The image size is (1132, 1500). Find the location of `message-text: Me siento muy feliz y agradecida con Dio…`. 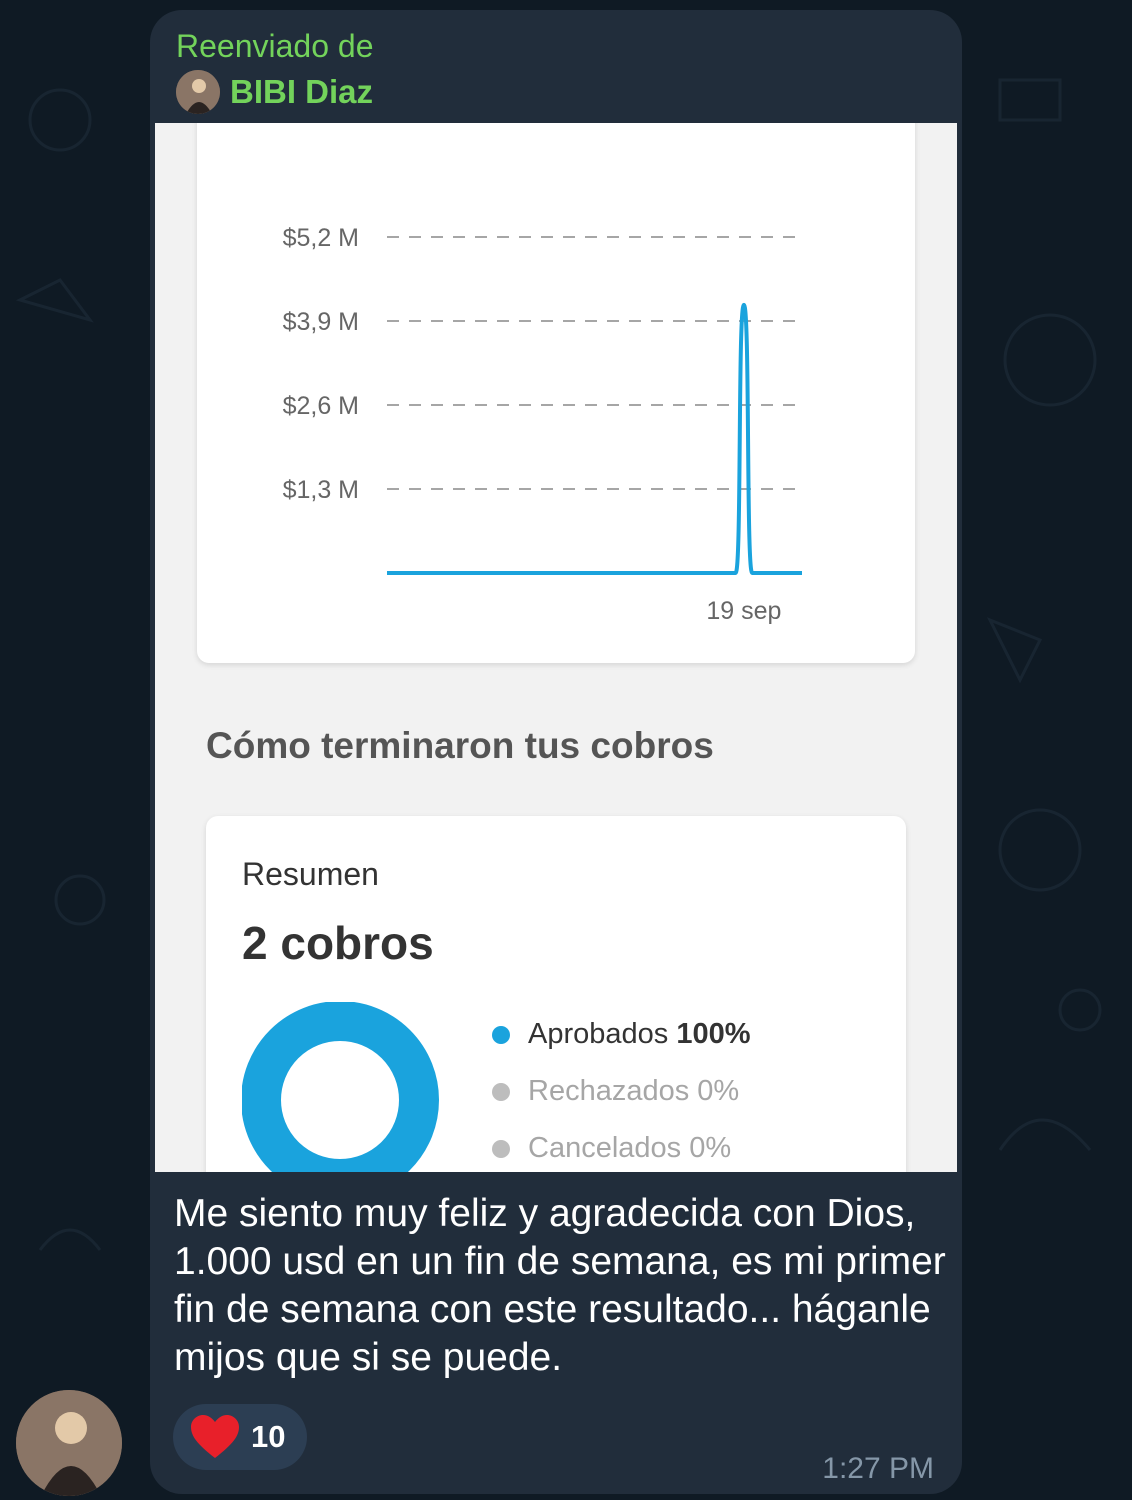

message-text: Me siento muy feliz y agradecida con Dio… is located at coordinates (560, 1285).